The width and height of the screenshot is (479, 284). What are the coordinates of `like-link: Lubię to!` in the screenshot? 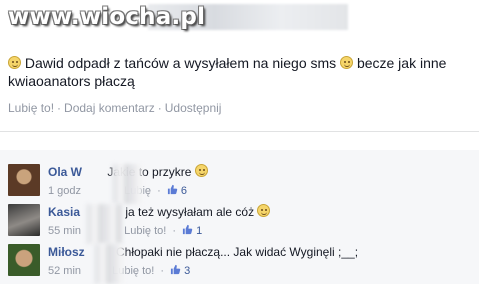 It's located at (31, 108).